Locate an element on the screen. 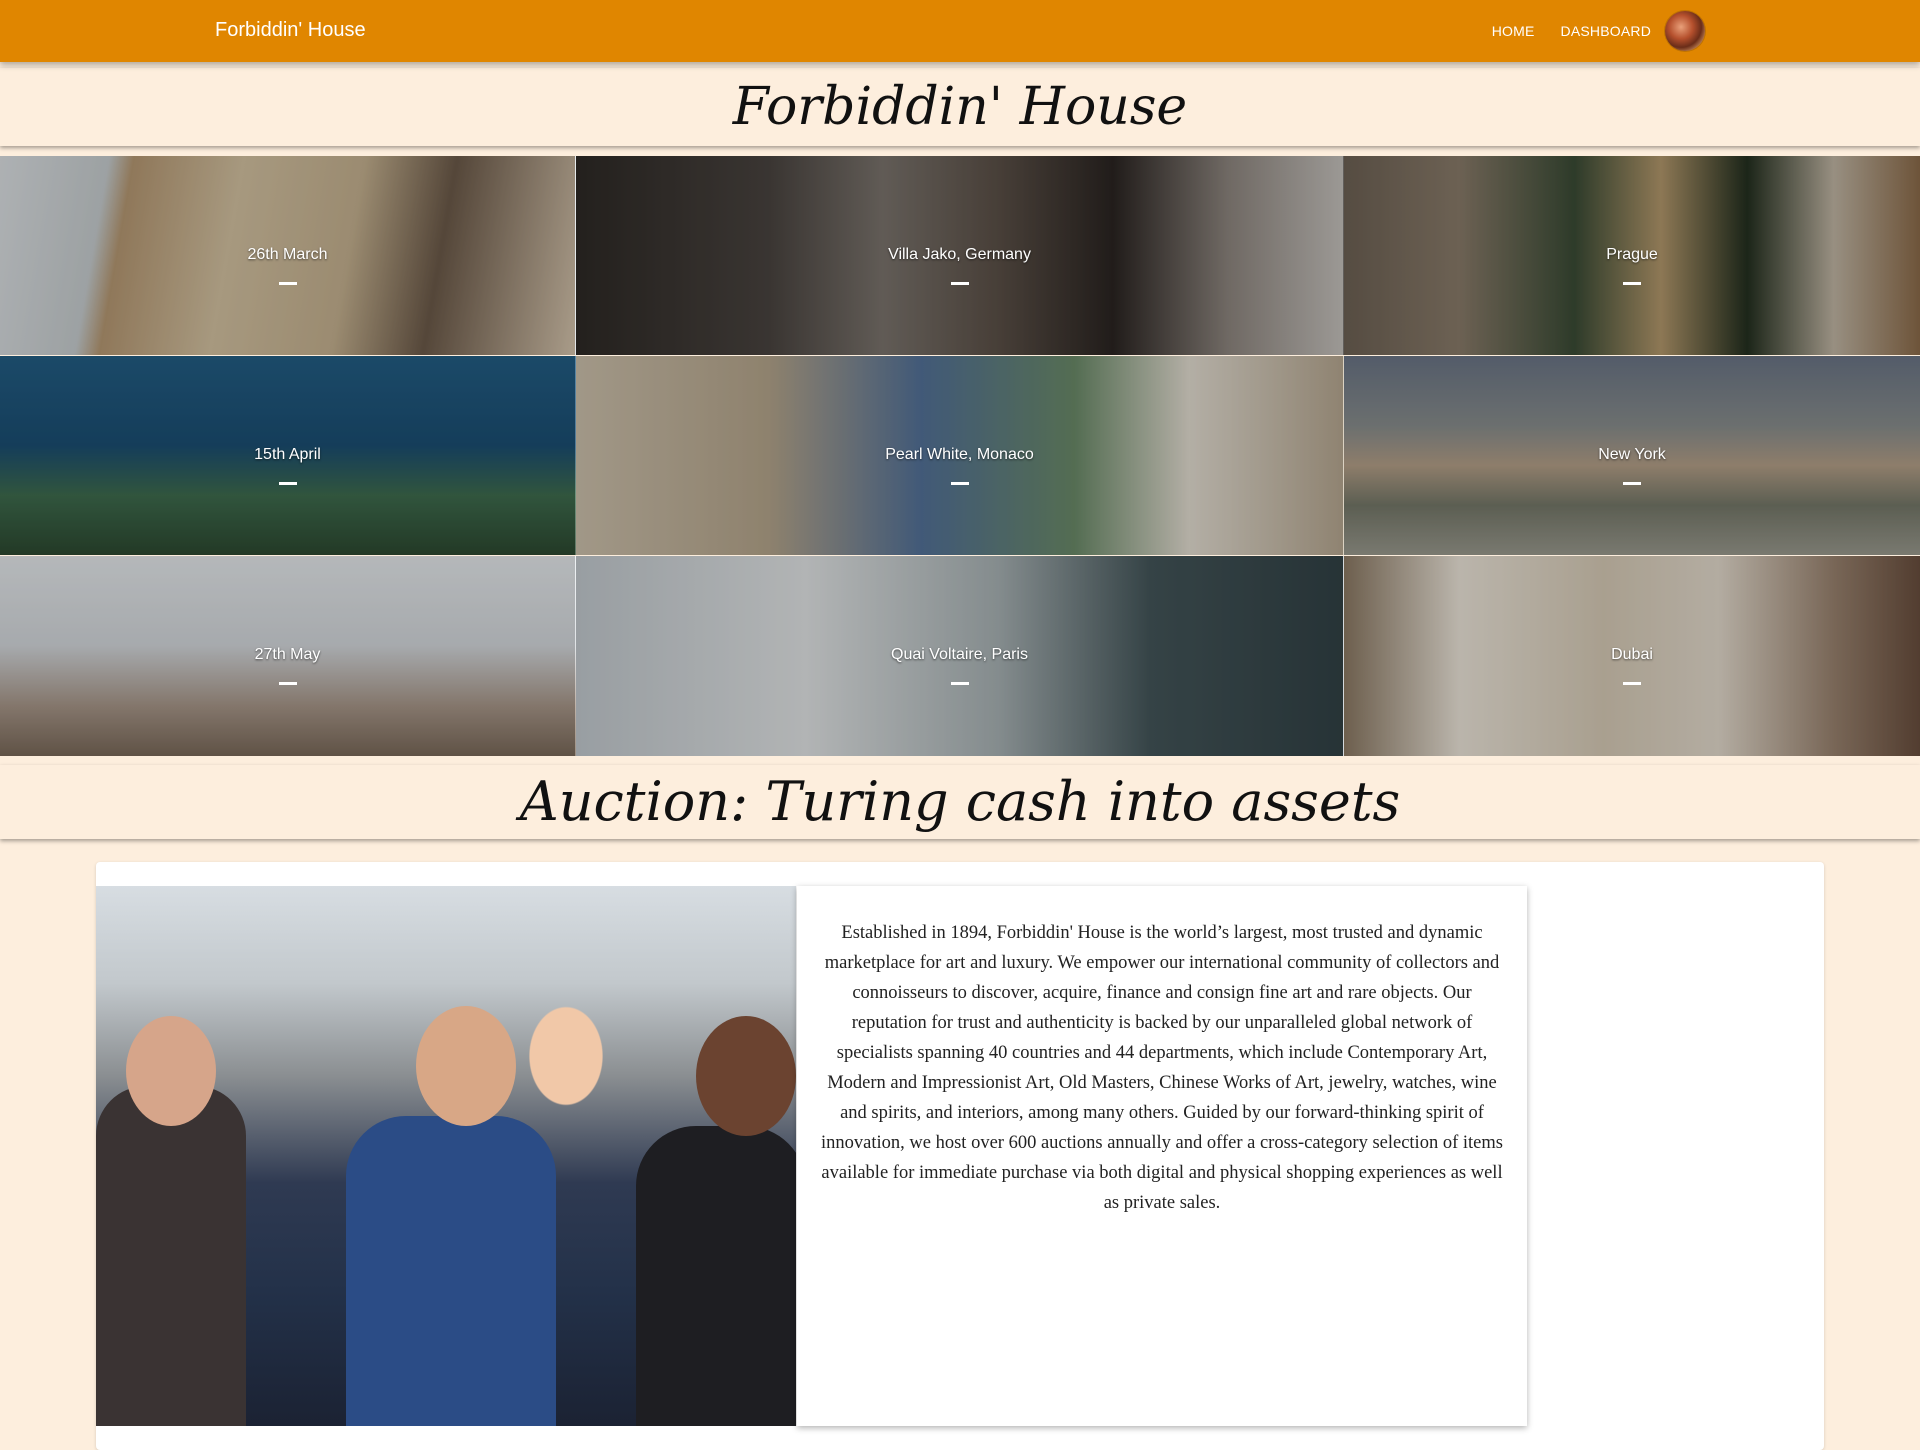  gallery-tile: Quai Voltaire, Paris is located at coordinates (960, 656).